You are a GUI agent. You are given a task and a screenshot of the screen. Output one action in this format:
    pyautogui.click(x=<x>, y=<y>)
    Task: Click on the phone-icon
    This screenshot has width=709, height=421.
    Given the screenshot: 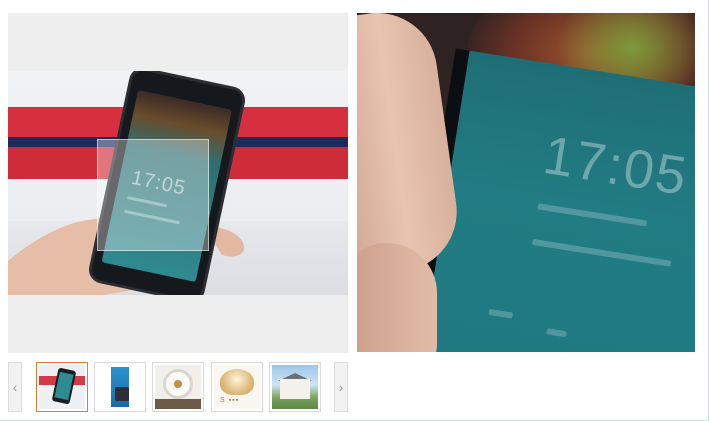 What is the action you would take?
    pyautogui.click(x=64, y=386)
    